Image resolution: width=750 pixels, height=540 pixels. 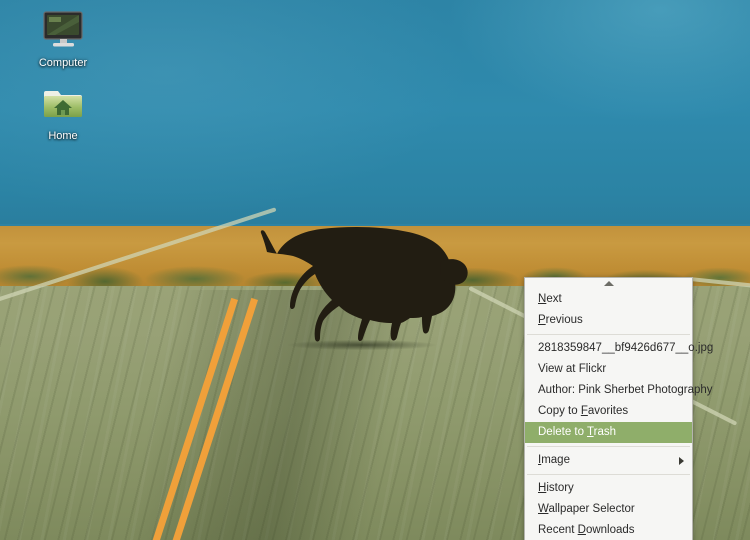 I want to click on menu-item-label: 2818359847__bf9426d677__o.jpg, so click(x=626, y=348).